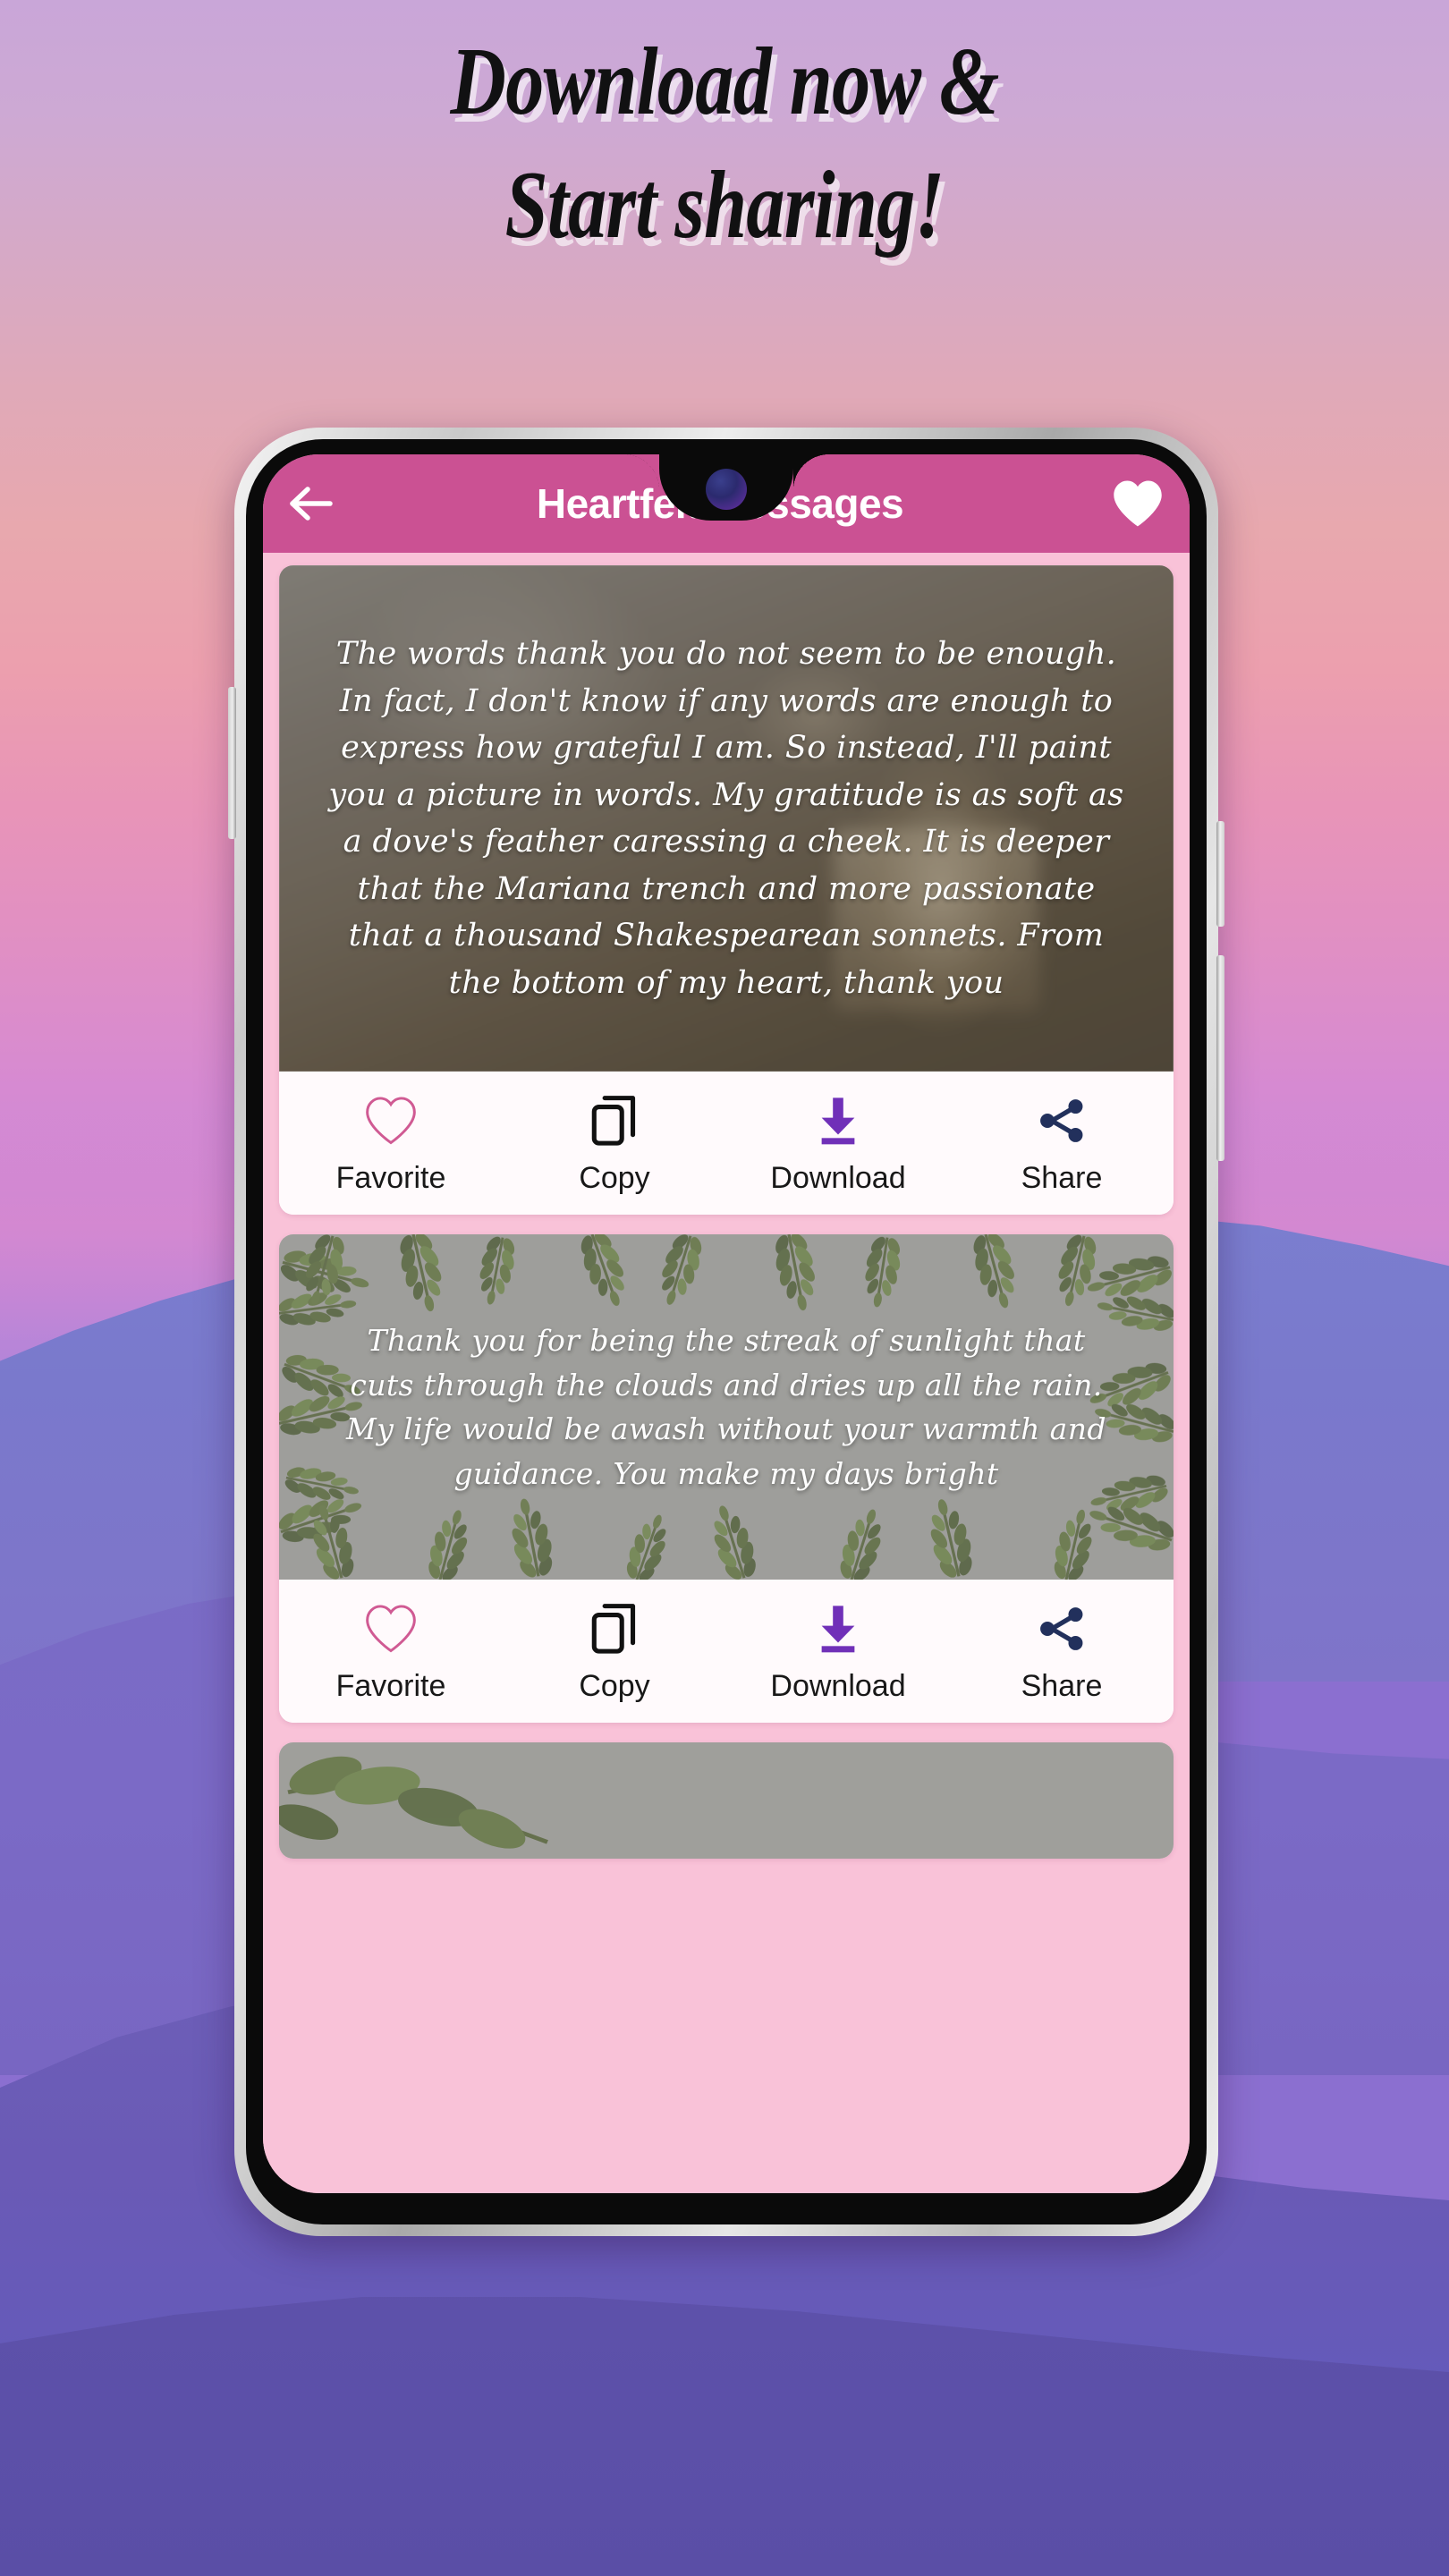 The image size is (1449, 2576). What do you see at coordinates (725, 82) in the screenshot?
I see `headline-line-1: Download now &` at bounding box center [725, 82].